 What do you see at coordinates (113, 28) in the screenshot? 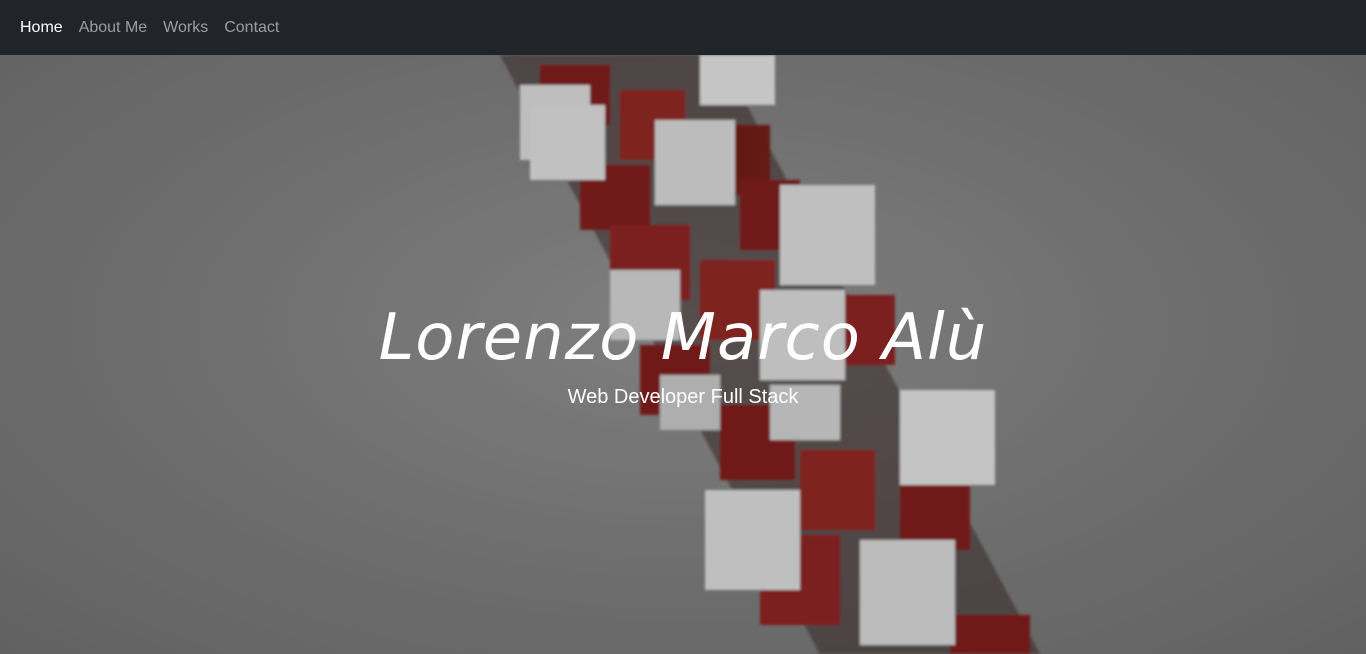
I see `nav-about-link: About Me` at bounding box center [113, 28].